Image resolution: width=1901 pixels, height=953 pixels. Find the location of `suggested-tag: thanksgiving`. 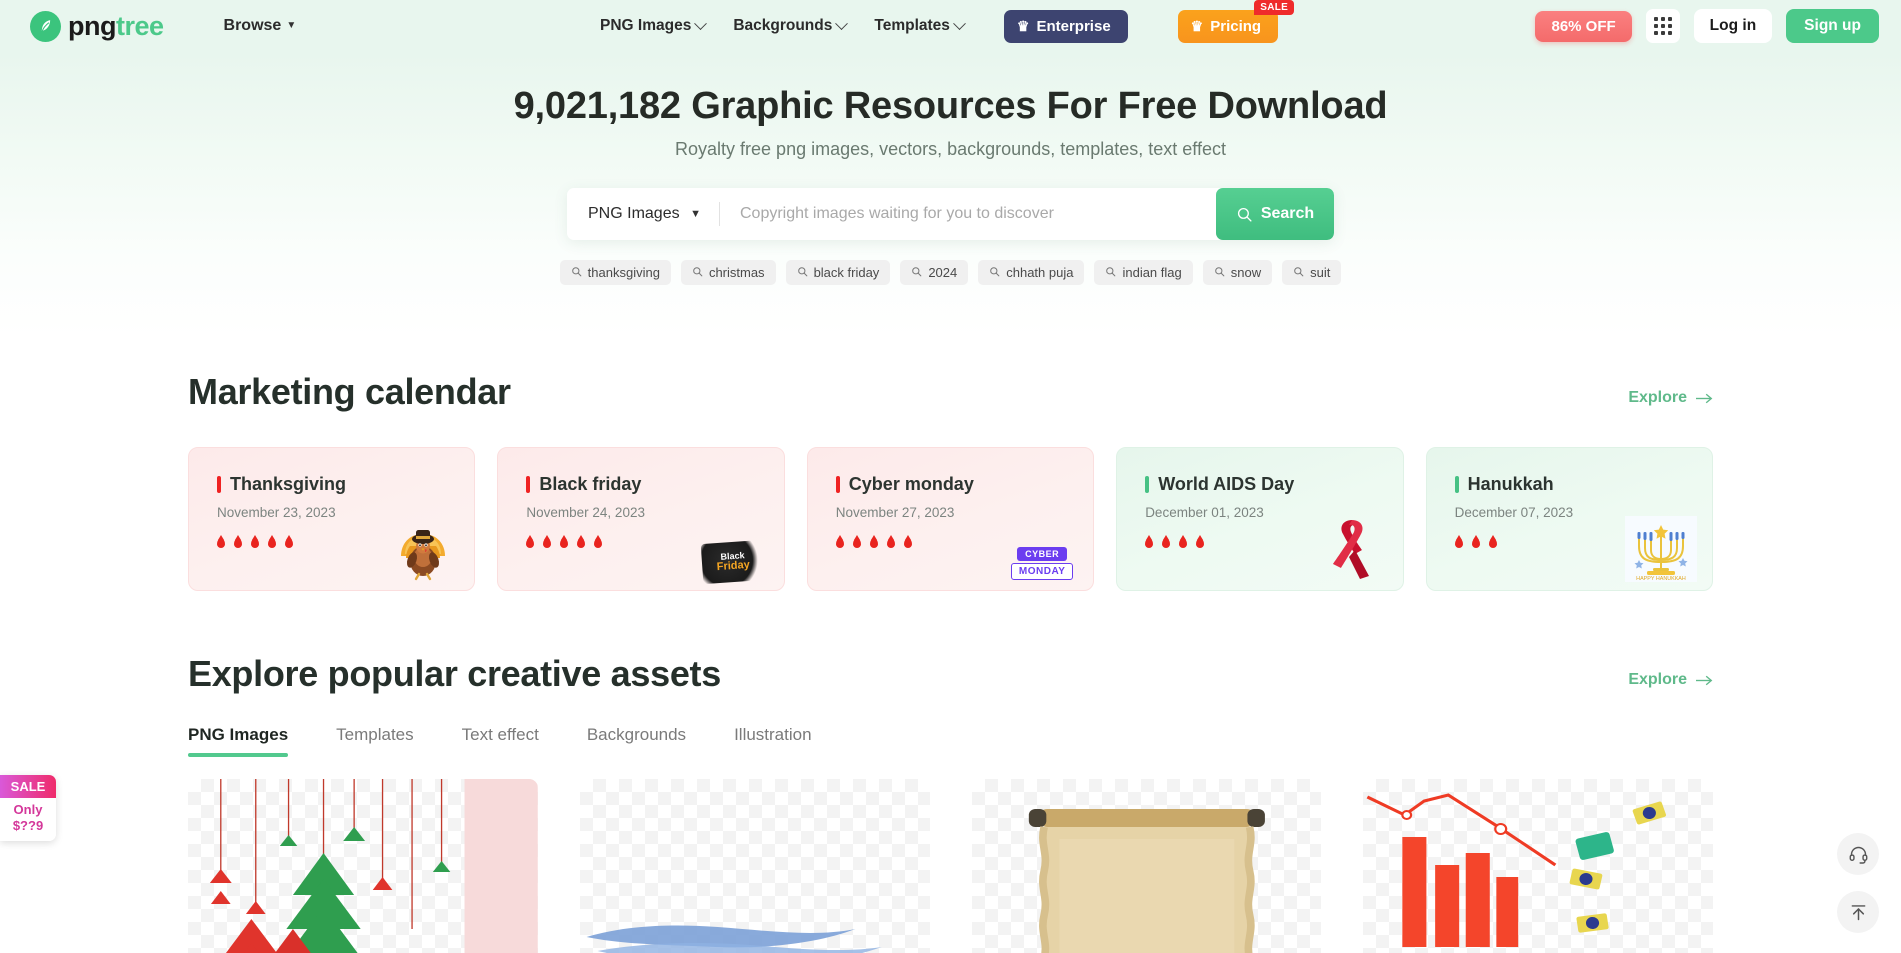

suggested-tag: thanksgiving is located at coordinates (615, 272).